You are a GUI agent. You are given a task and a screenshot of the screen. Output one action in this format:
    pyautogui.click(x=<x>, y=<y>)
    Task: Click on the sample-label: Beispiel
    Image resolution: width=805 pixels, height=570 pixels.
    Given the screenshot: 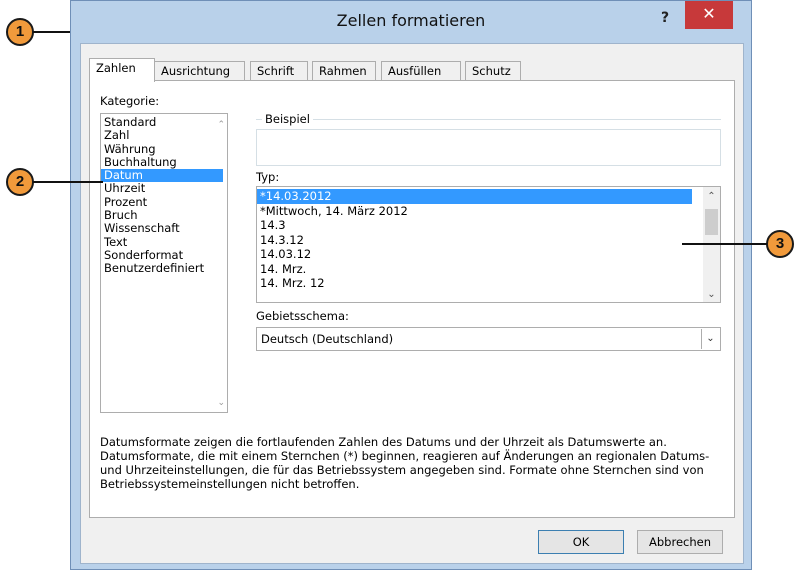 What is the action you would take?
    pyautogui.click(x=287, y=119)
    